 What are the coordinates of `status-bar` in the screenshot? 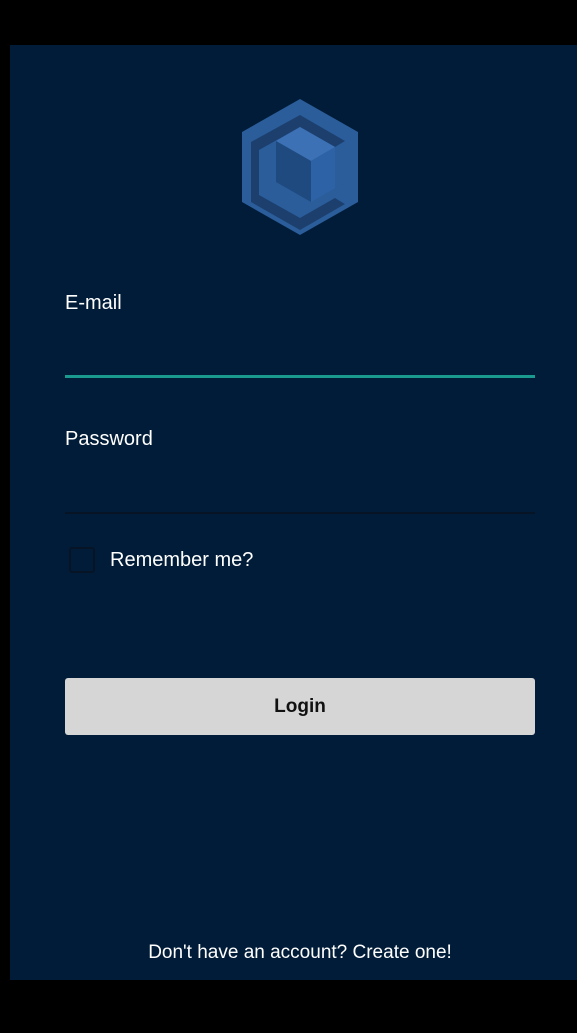 It's located at (288, 22).